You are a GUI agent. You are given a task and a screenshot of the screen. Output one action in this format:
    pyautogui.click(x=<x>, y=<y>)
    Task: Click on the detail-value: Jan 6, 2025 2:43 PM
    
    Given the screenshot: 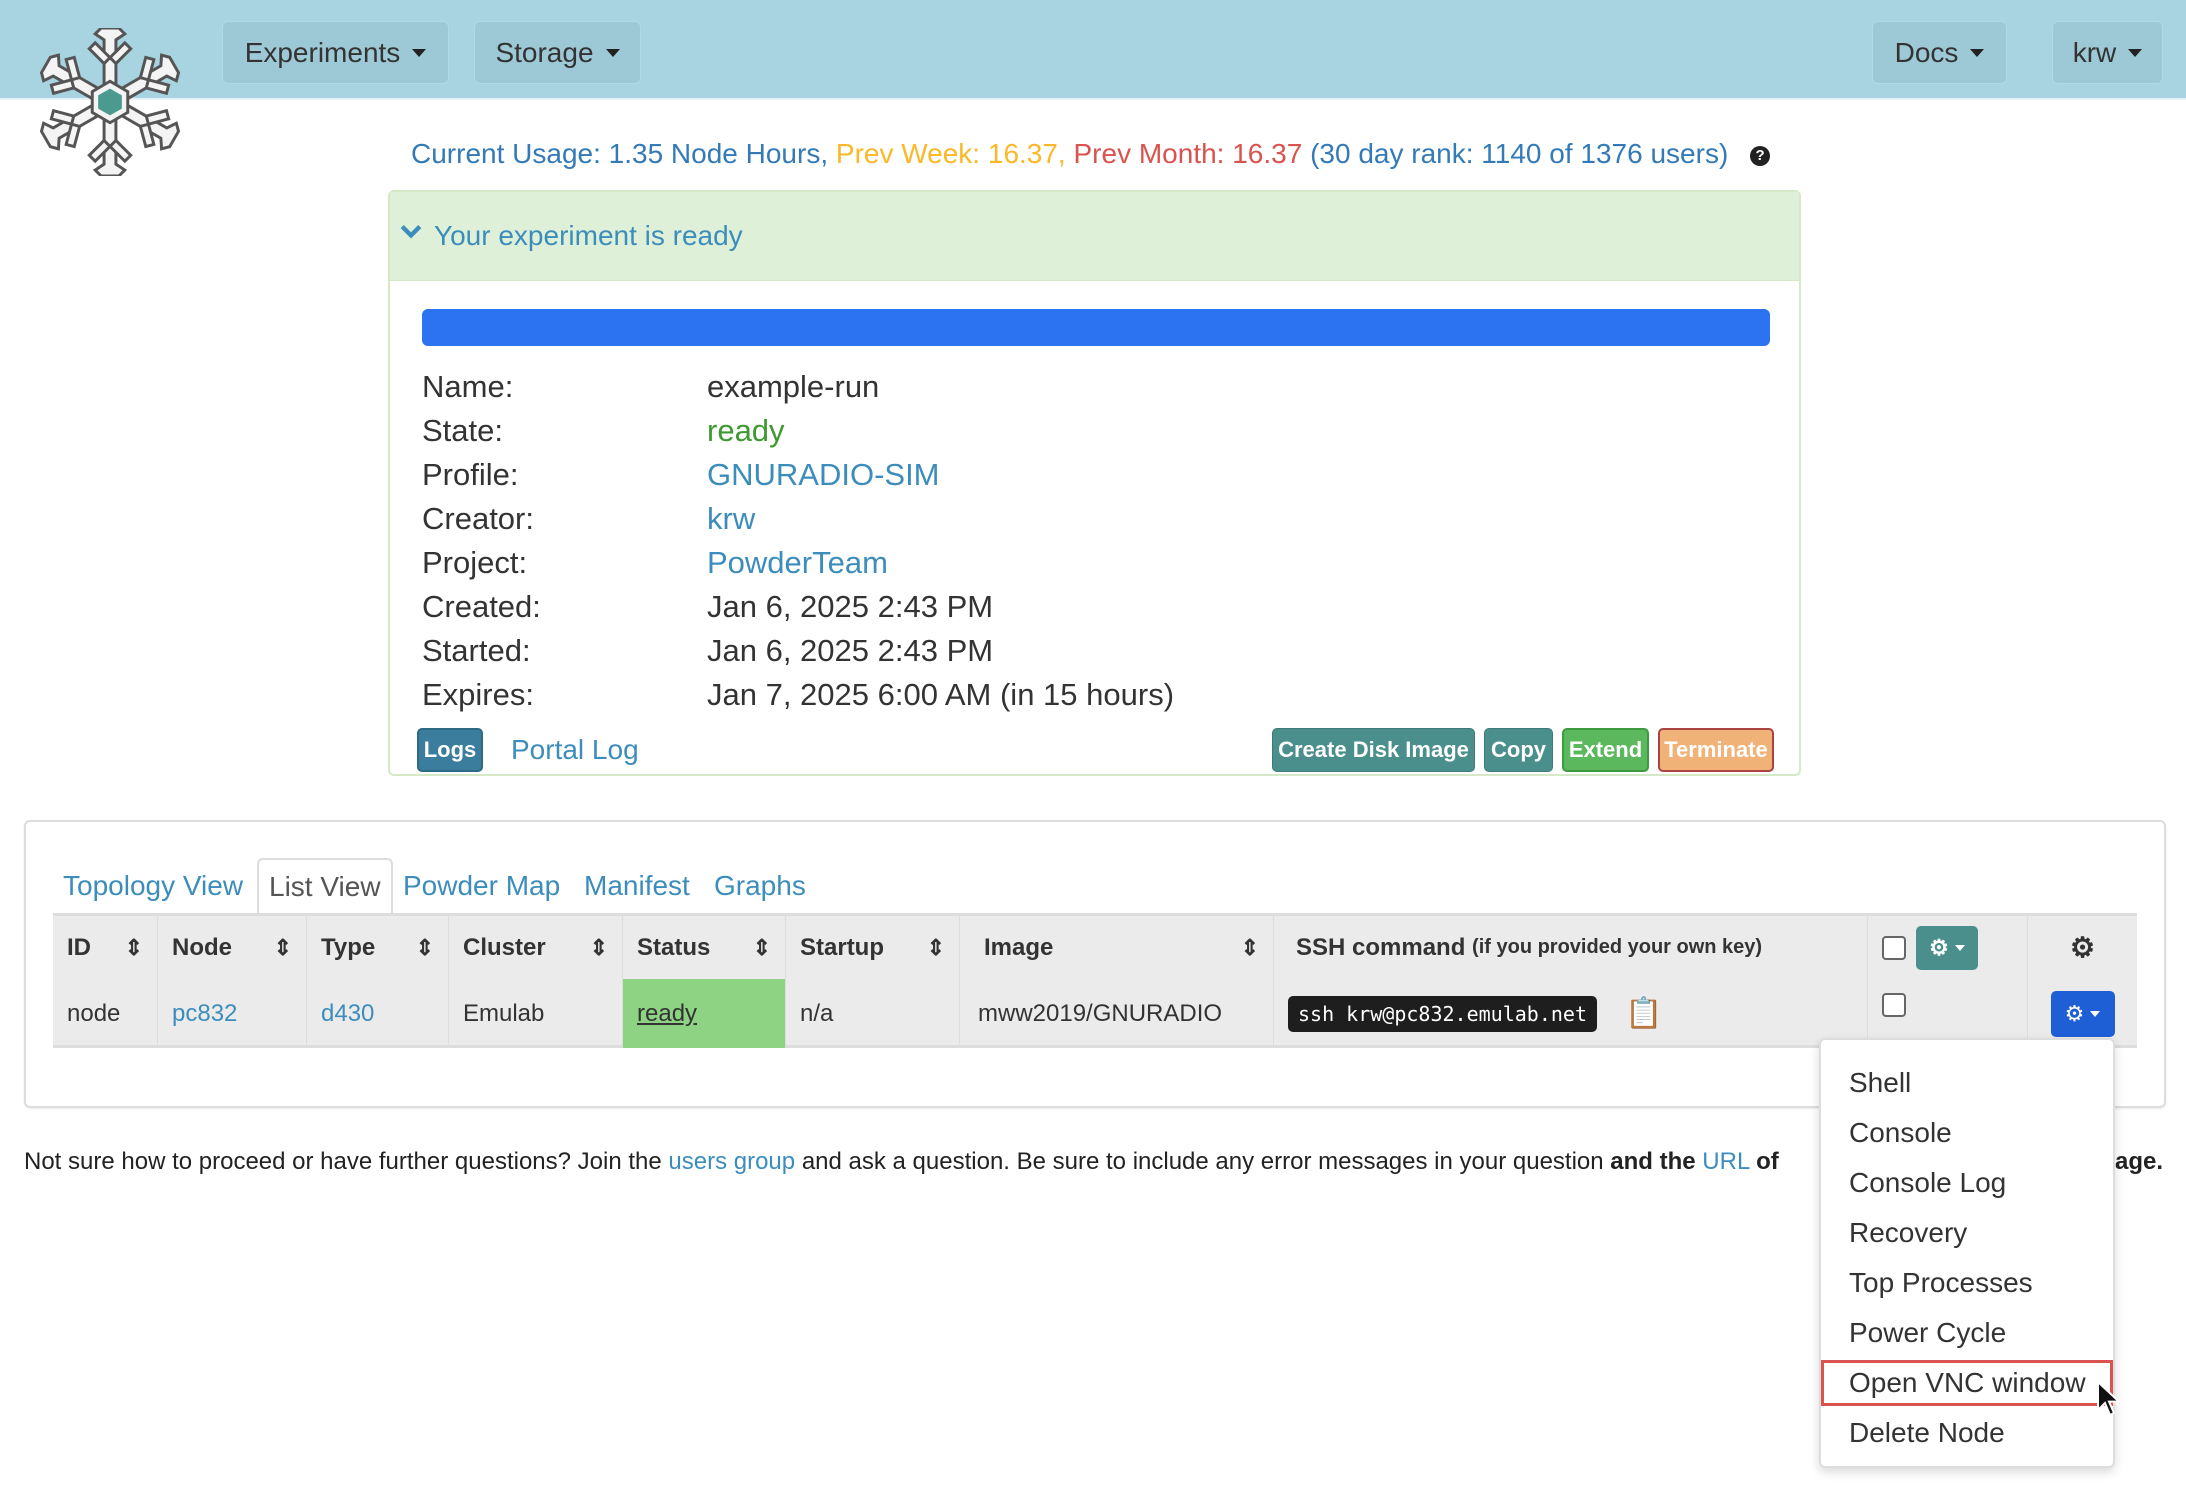 What is the action you would take?
    pyautogui.click(x=850, y=606)
    